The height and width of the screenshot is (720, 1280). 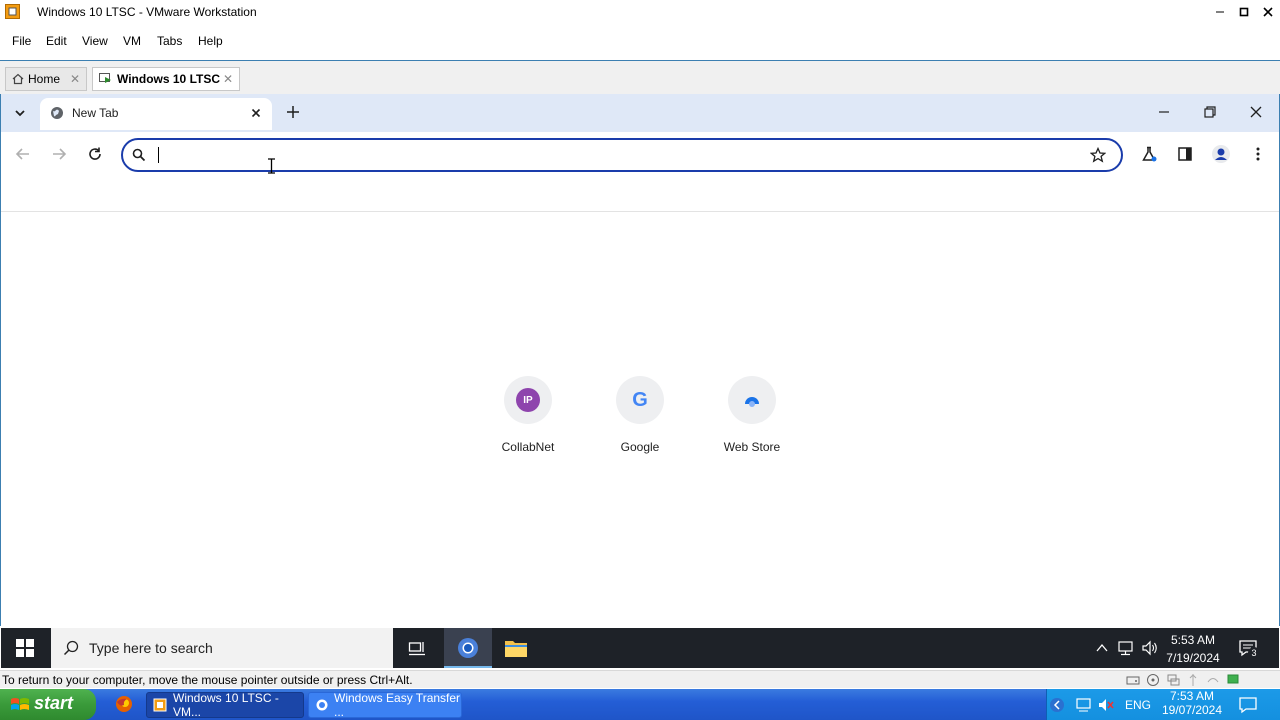 What do you see at coordinates (57, 113) in the screenshot?
I see `globe-icon` at bounding box center [57, 113].